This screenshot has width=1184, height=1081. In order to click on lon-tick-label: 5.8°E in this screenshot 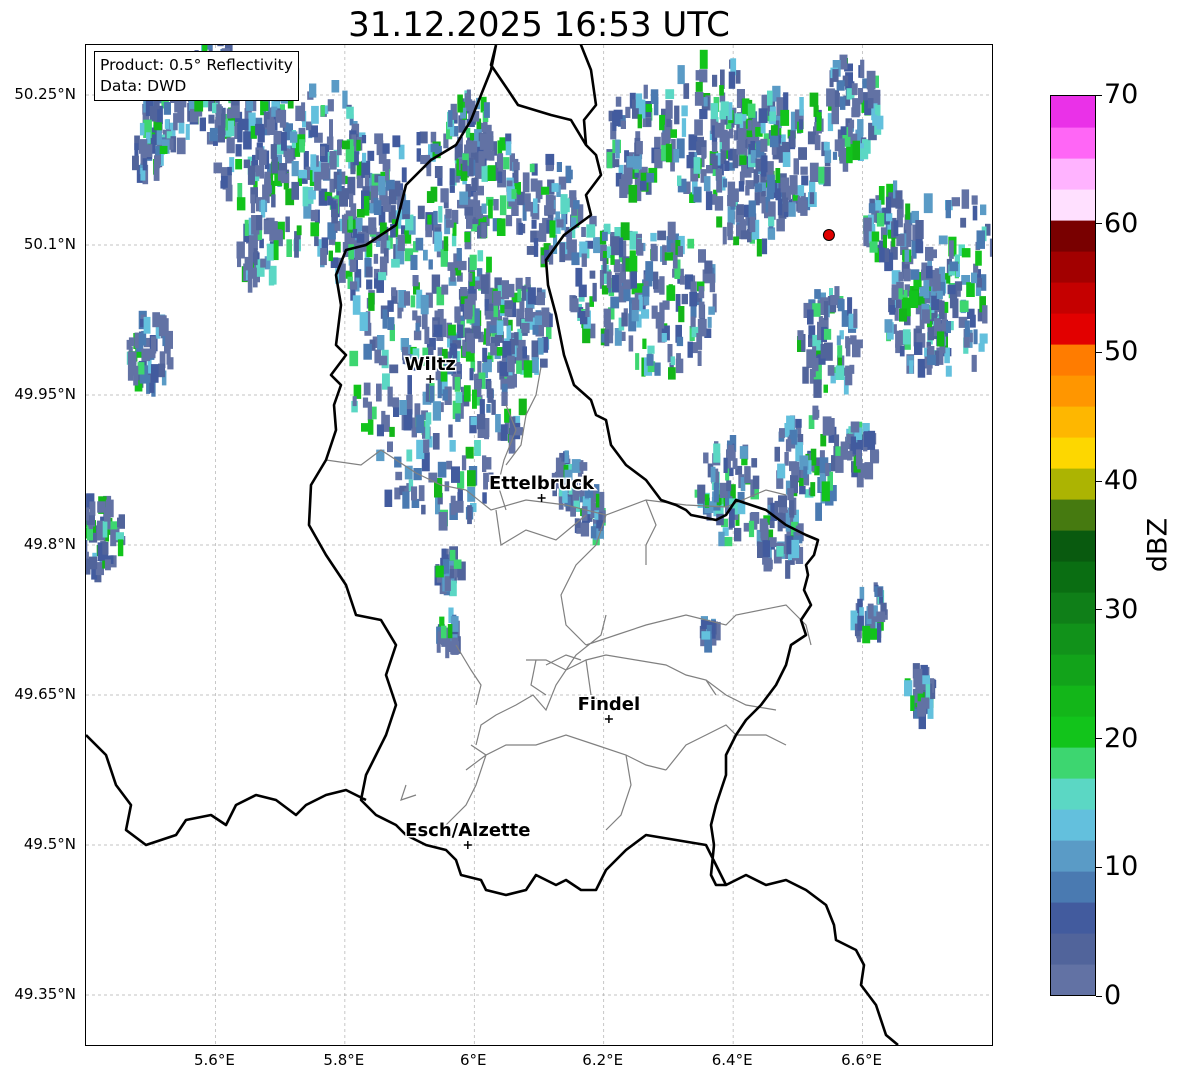, I will do `click(344, 1060)`.